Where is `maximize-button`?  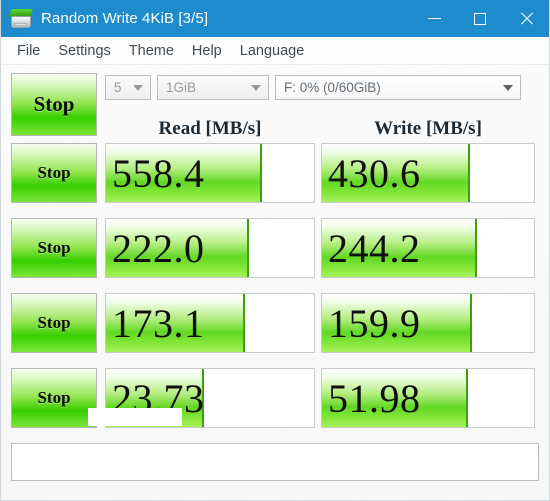 maximize-button is located at coordinates (480, 18).